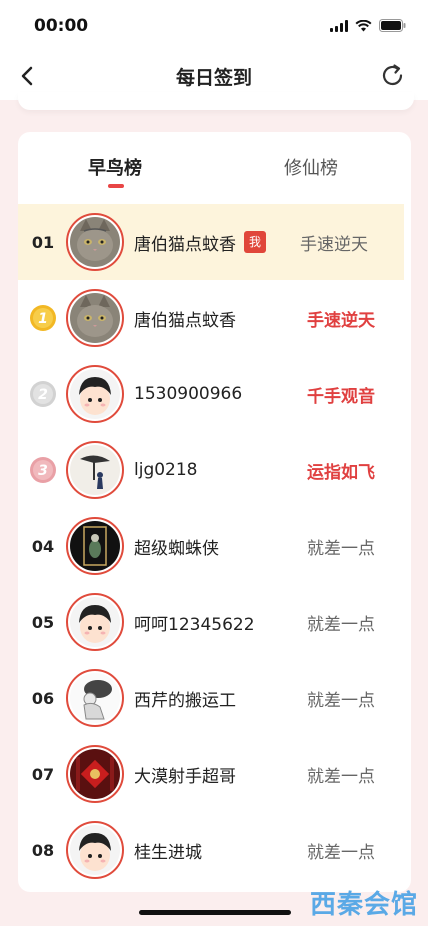 The image size is (428, 926). Describe the element at coordinates (43, 850) in the screenshot. I see `rank-number: 08` at that location.